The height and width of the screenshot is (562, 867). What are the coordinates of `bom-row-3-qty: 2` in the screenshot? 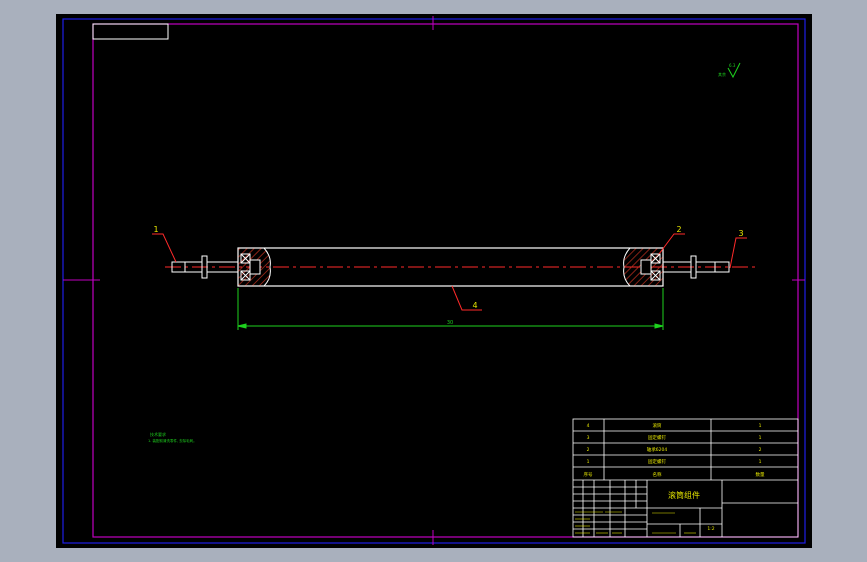 It's located at (760, 450).